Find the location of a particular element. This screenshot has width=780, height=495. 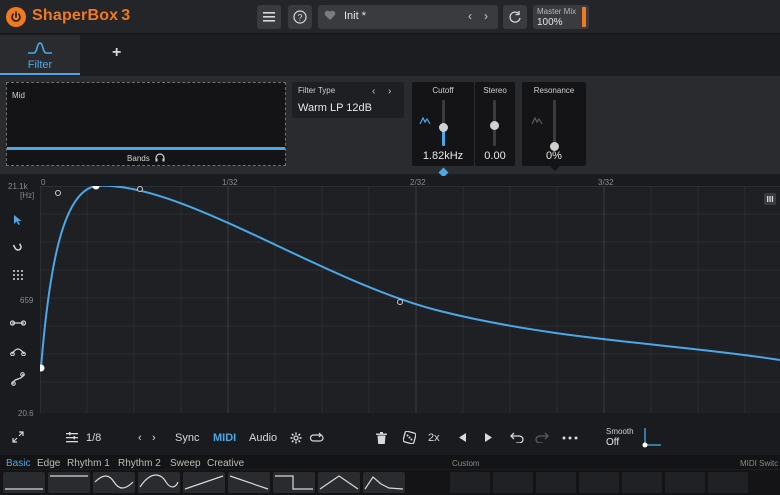

grid-snap-tool is located at coordinates (18, 275).